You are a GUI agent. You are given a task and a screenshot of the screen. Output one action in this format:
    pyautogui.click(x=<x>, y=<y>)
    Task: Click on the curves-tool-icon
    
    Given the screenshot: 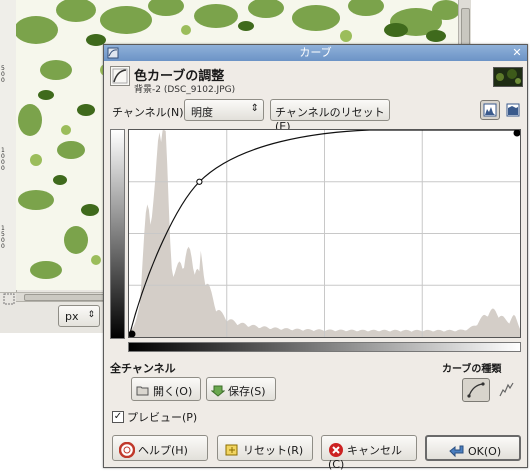 What is the action you would take?
    pyautogui.click(x=120, y=76)
    